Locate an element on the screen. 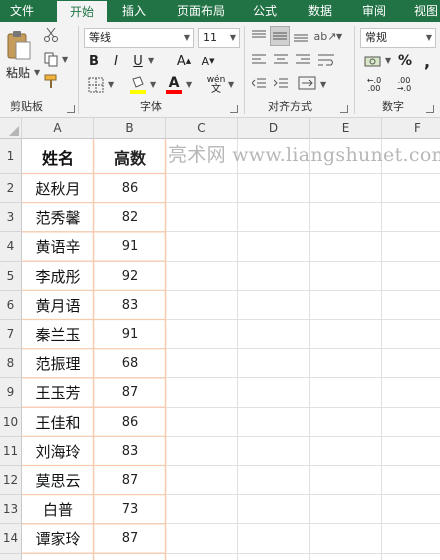 The height and width of the screenshot is (560, 440). tab-insert: 插入 is located at coordinates (134, 11).